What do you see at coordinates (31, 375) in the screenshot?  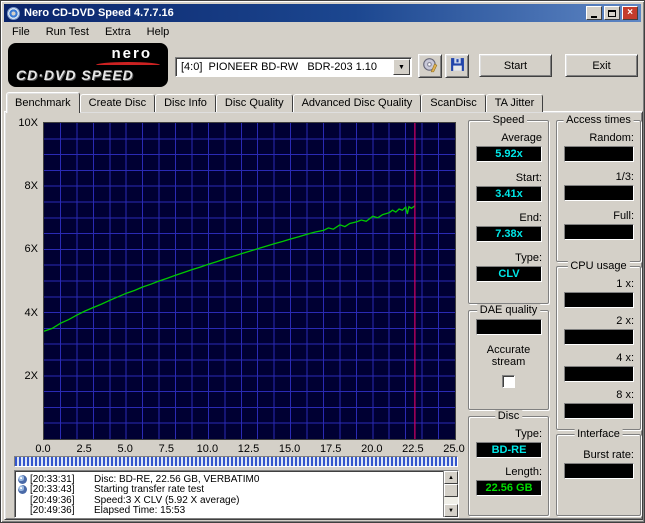 I see `y-tick-label: 2X` at bounding box center [31, 375].